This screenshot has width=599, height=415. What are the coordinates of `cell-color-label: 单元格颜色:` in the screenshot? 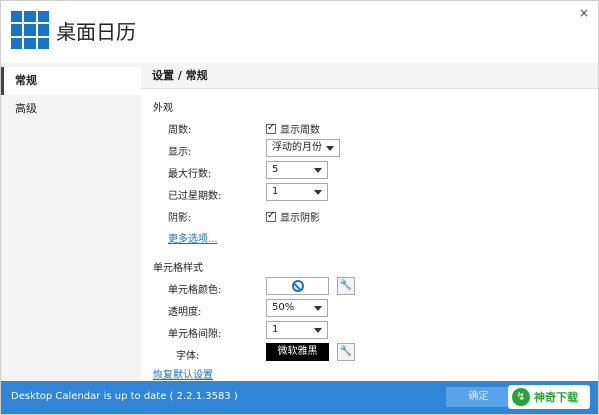 It's located at (195, 290).